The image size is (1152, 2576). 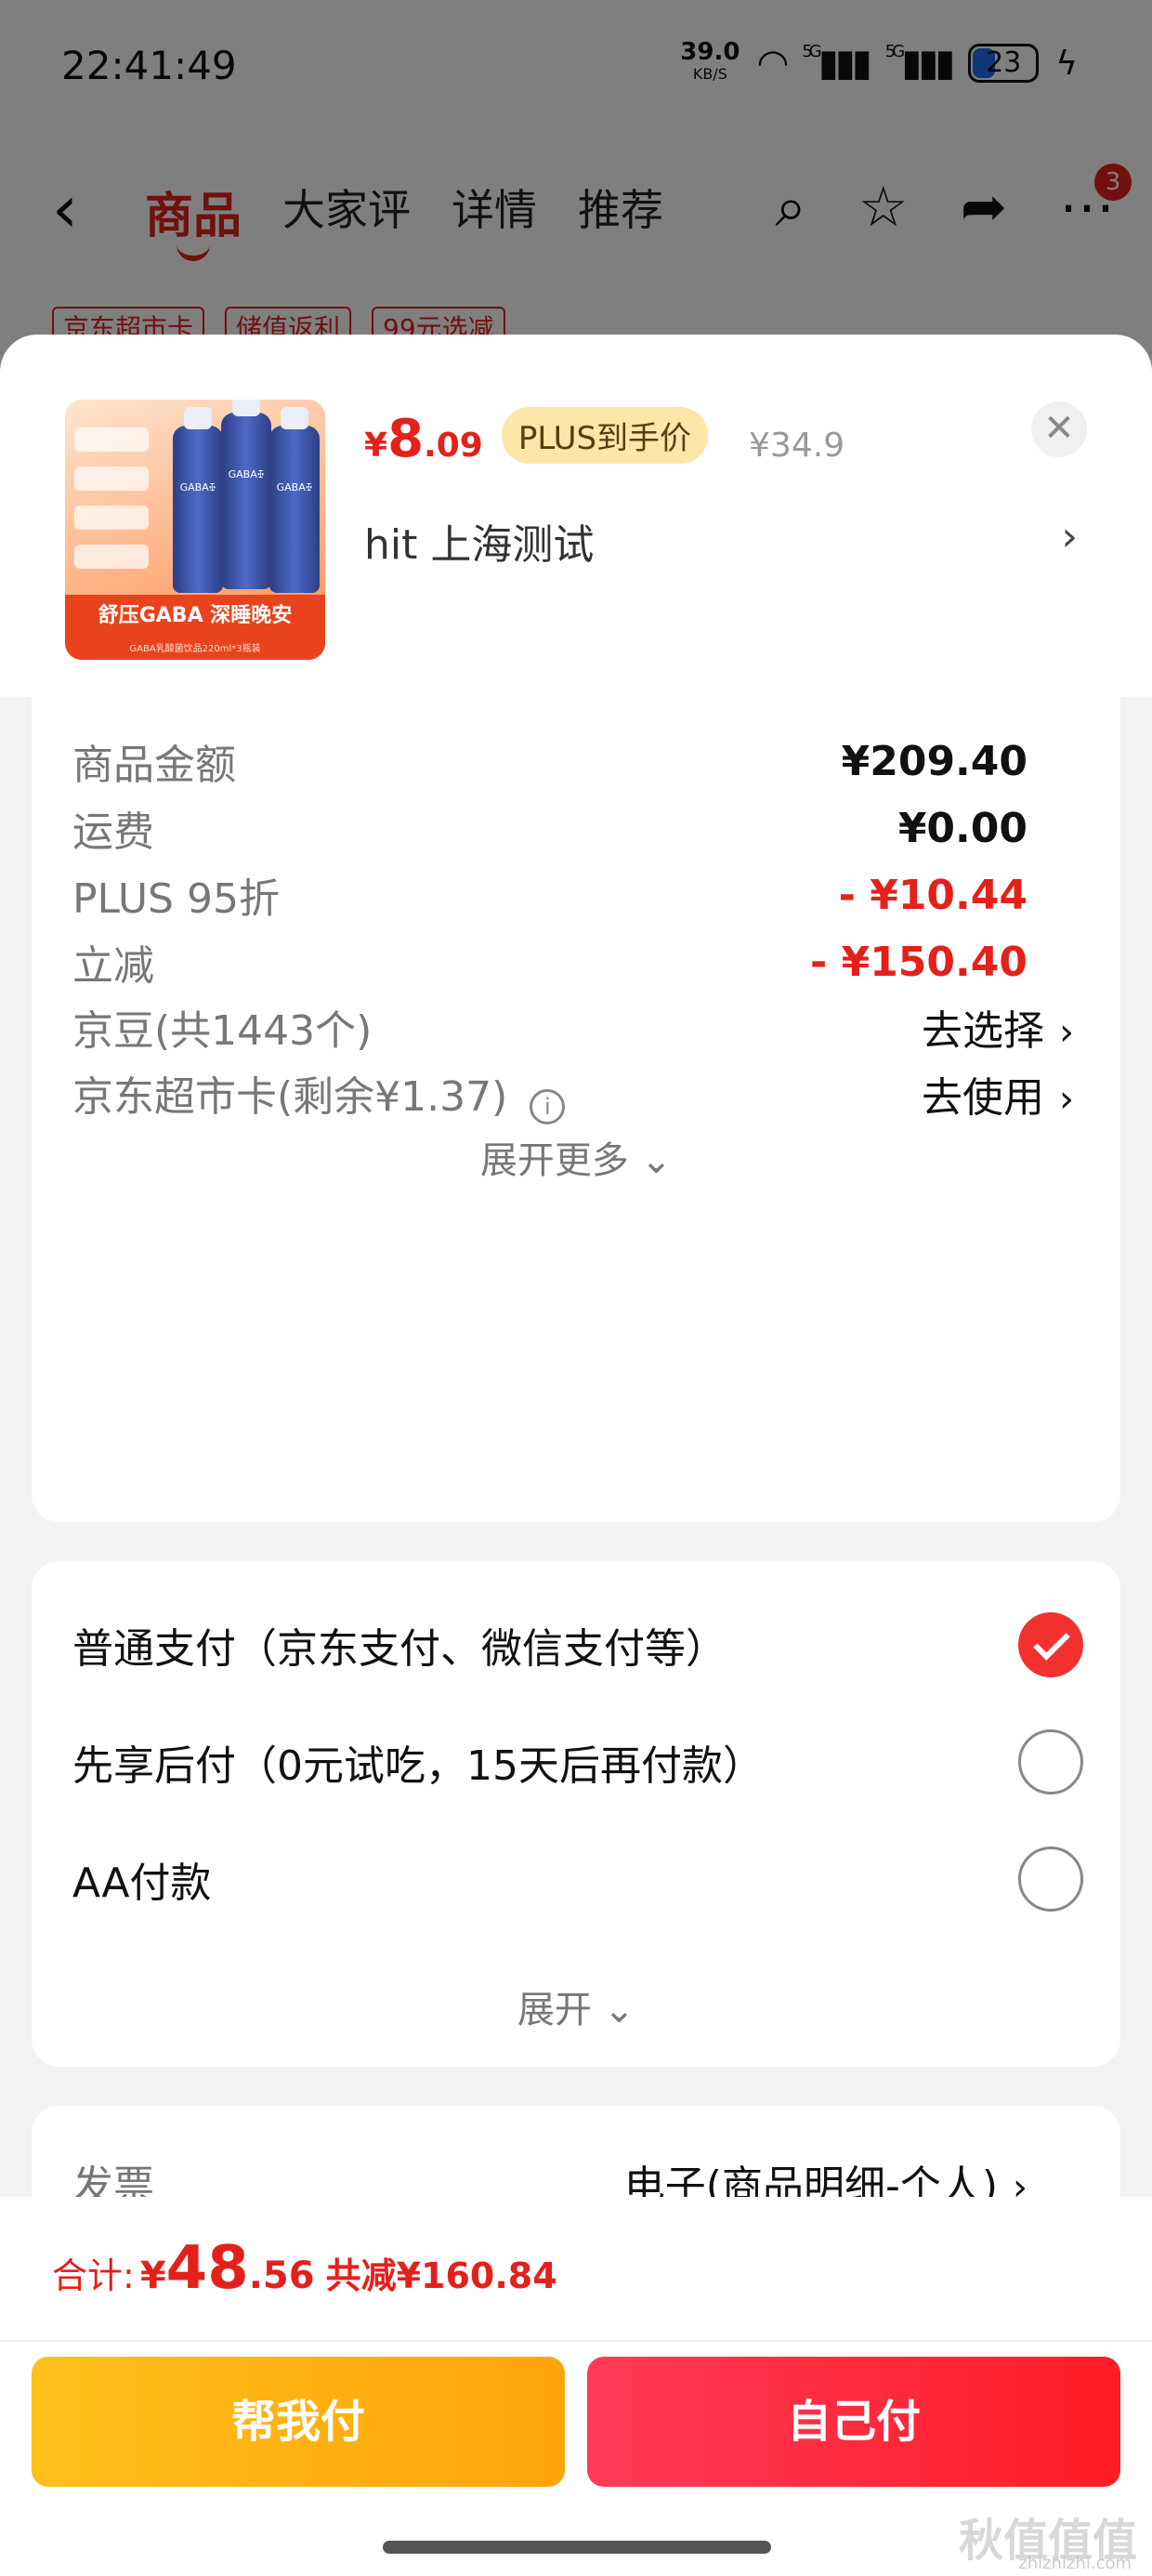 I want to click on cost-row-jd-beans: 京豆(共1443个) 去选择 ›, so click(x=573, y=1026).